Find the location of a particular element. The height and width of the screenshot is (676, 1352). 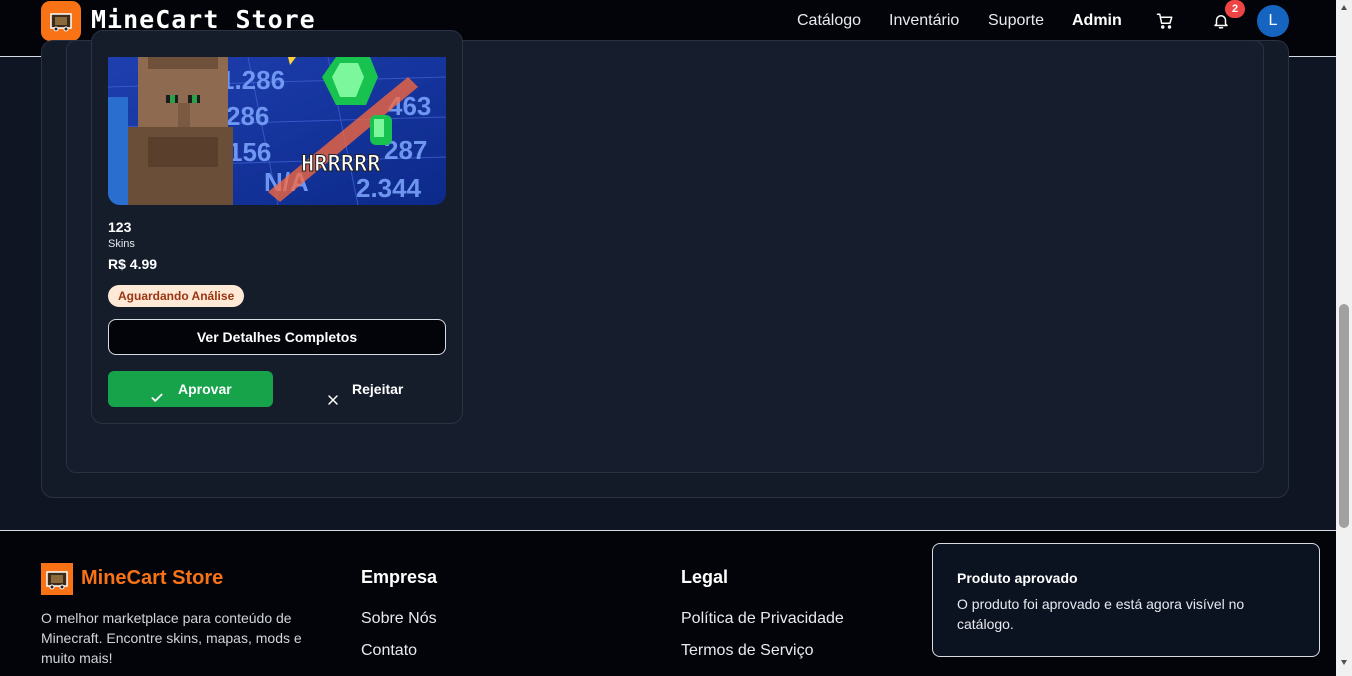

cart-icon is located at coordinates (1166, 22).